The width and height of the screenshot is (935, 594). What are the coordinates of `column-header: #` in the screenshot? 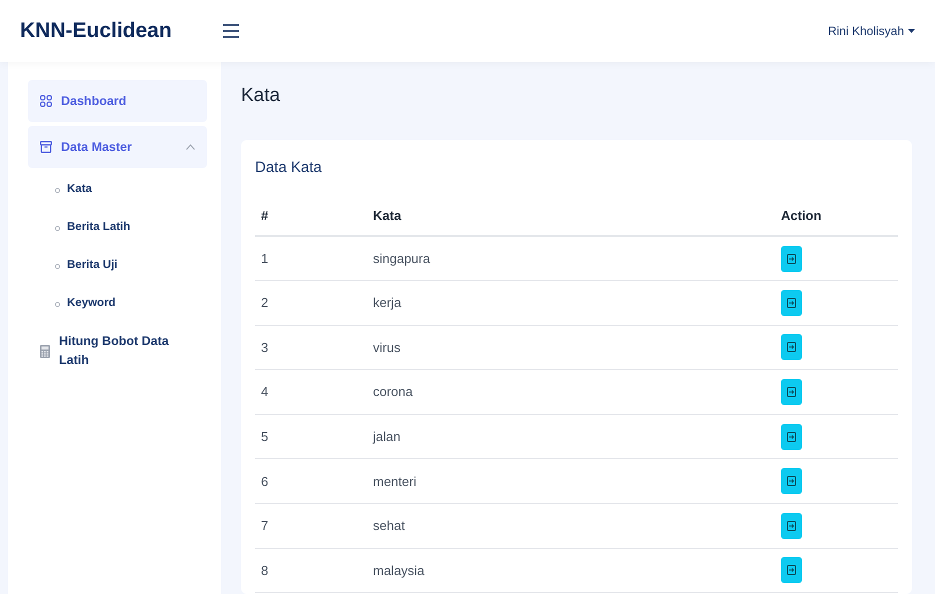 It's located at (311, 216).